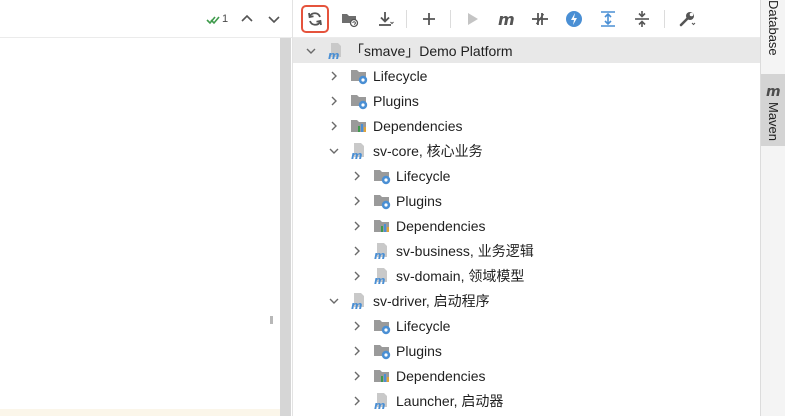  I want to click on expand-all-button, so click(608, 19).